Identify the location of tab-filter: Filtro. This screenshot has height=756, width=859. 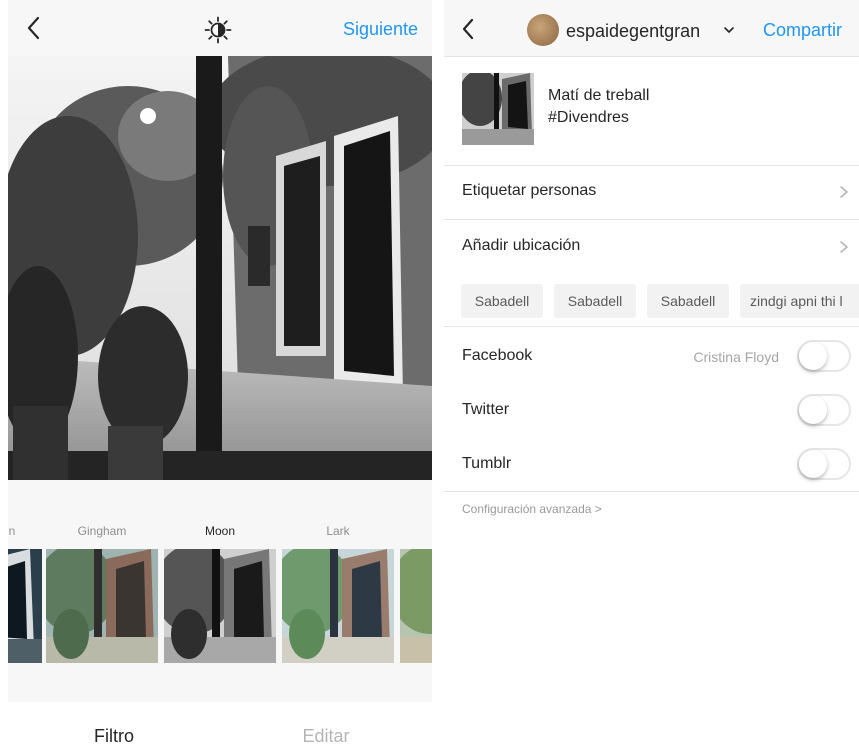
(114, 736).